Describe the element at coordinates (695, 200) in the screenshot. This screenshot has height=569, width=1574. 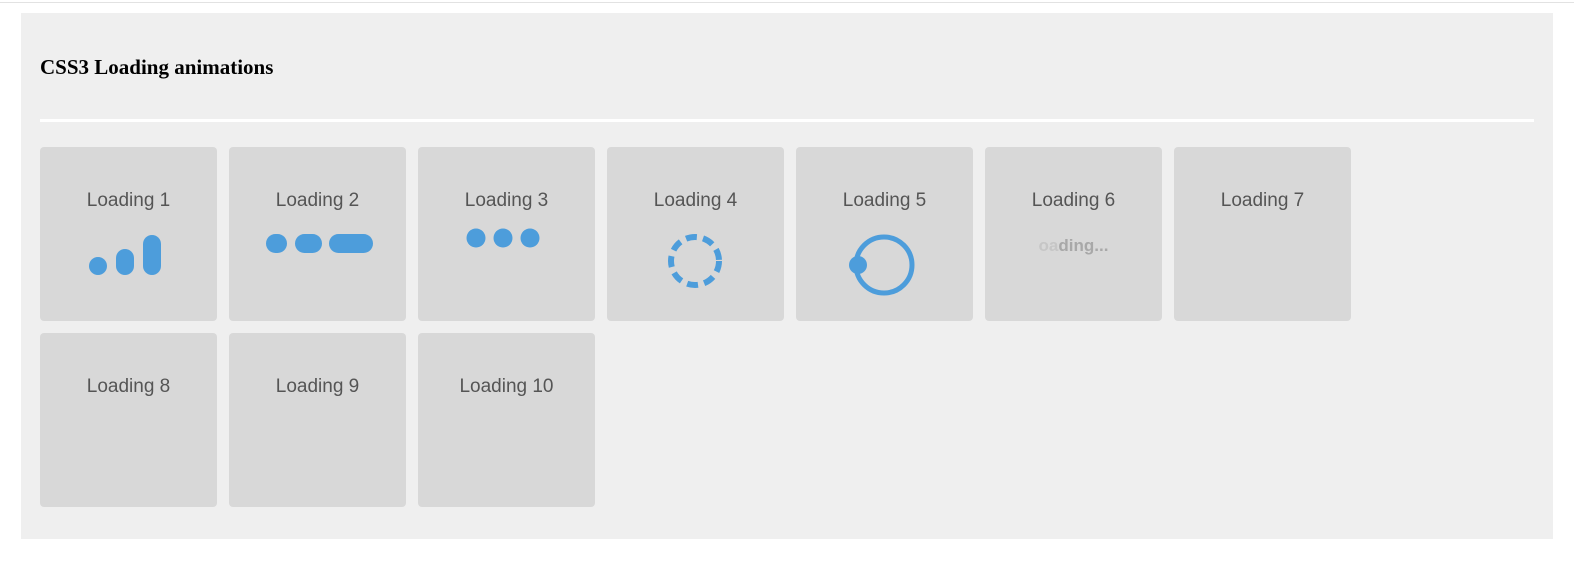
I see `loader-label: Loading 4` at that location.